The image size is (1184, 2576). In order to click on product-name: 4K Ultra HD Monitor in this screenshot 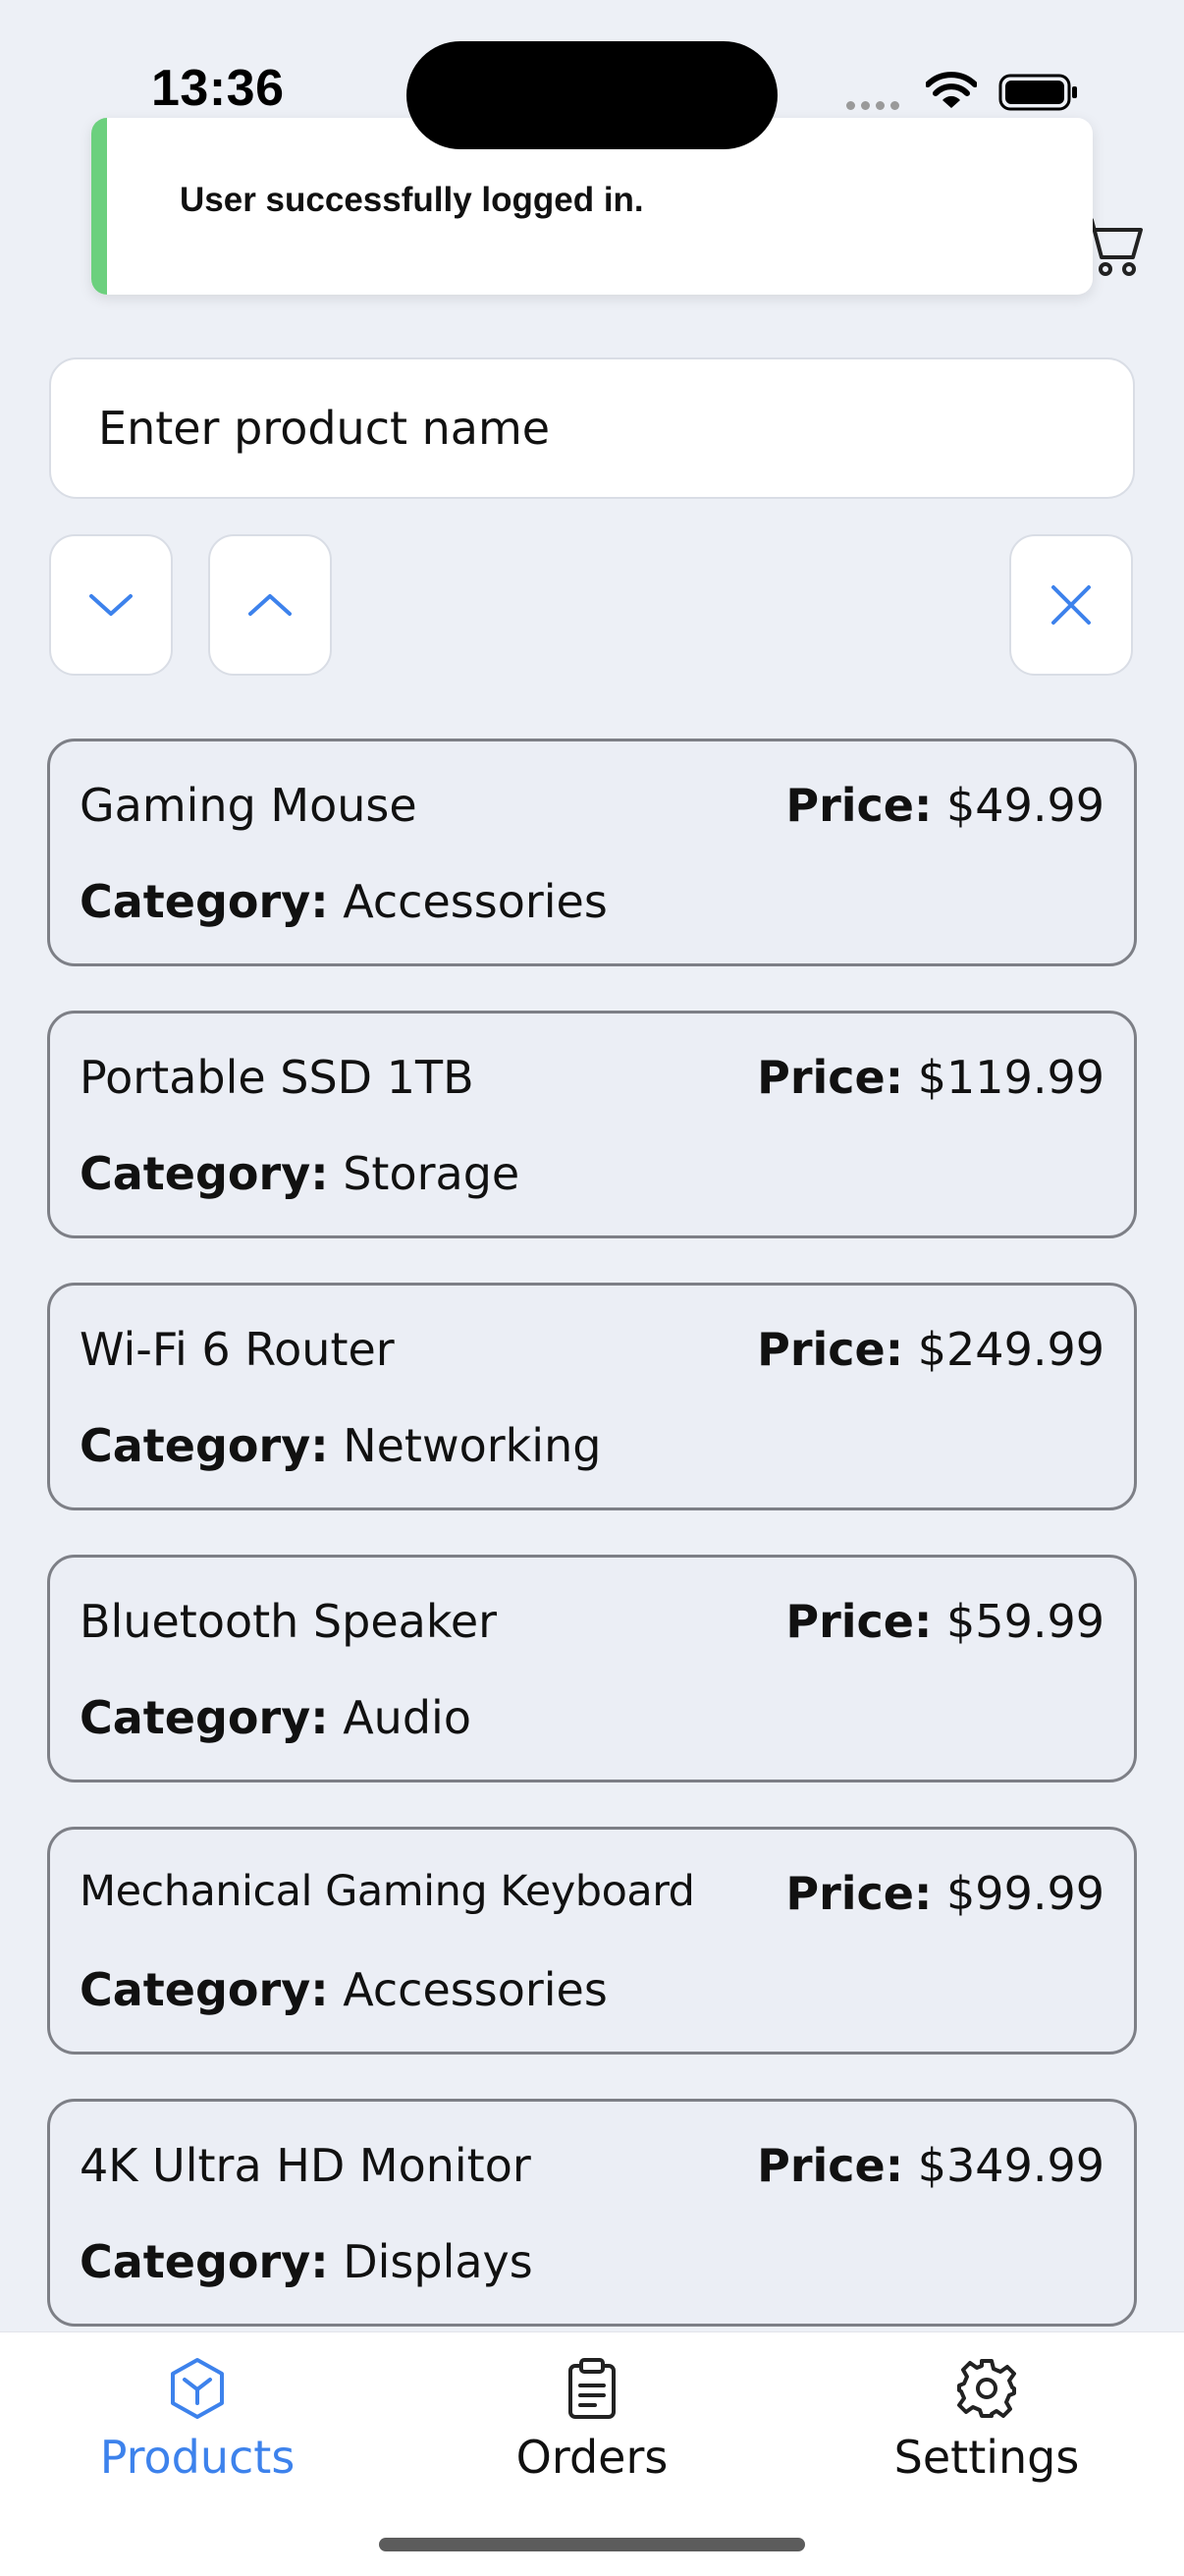, I will do `click(306, 2165)`.